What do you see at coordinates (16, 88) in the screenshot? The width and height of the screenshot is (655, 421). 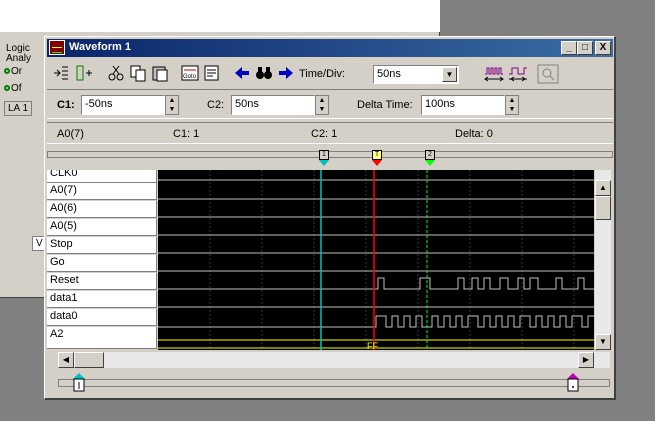 I see `background-radio-off-label: Of` at bounding box center [16, 88].